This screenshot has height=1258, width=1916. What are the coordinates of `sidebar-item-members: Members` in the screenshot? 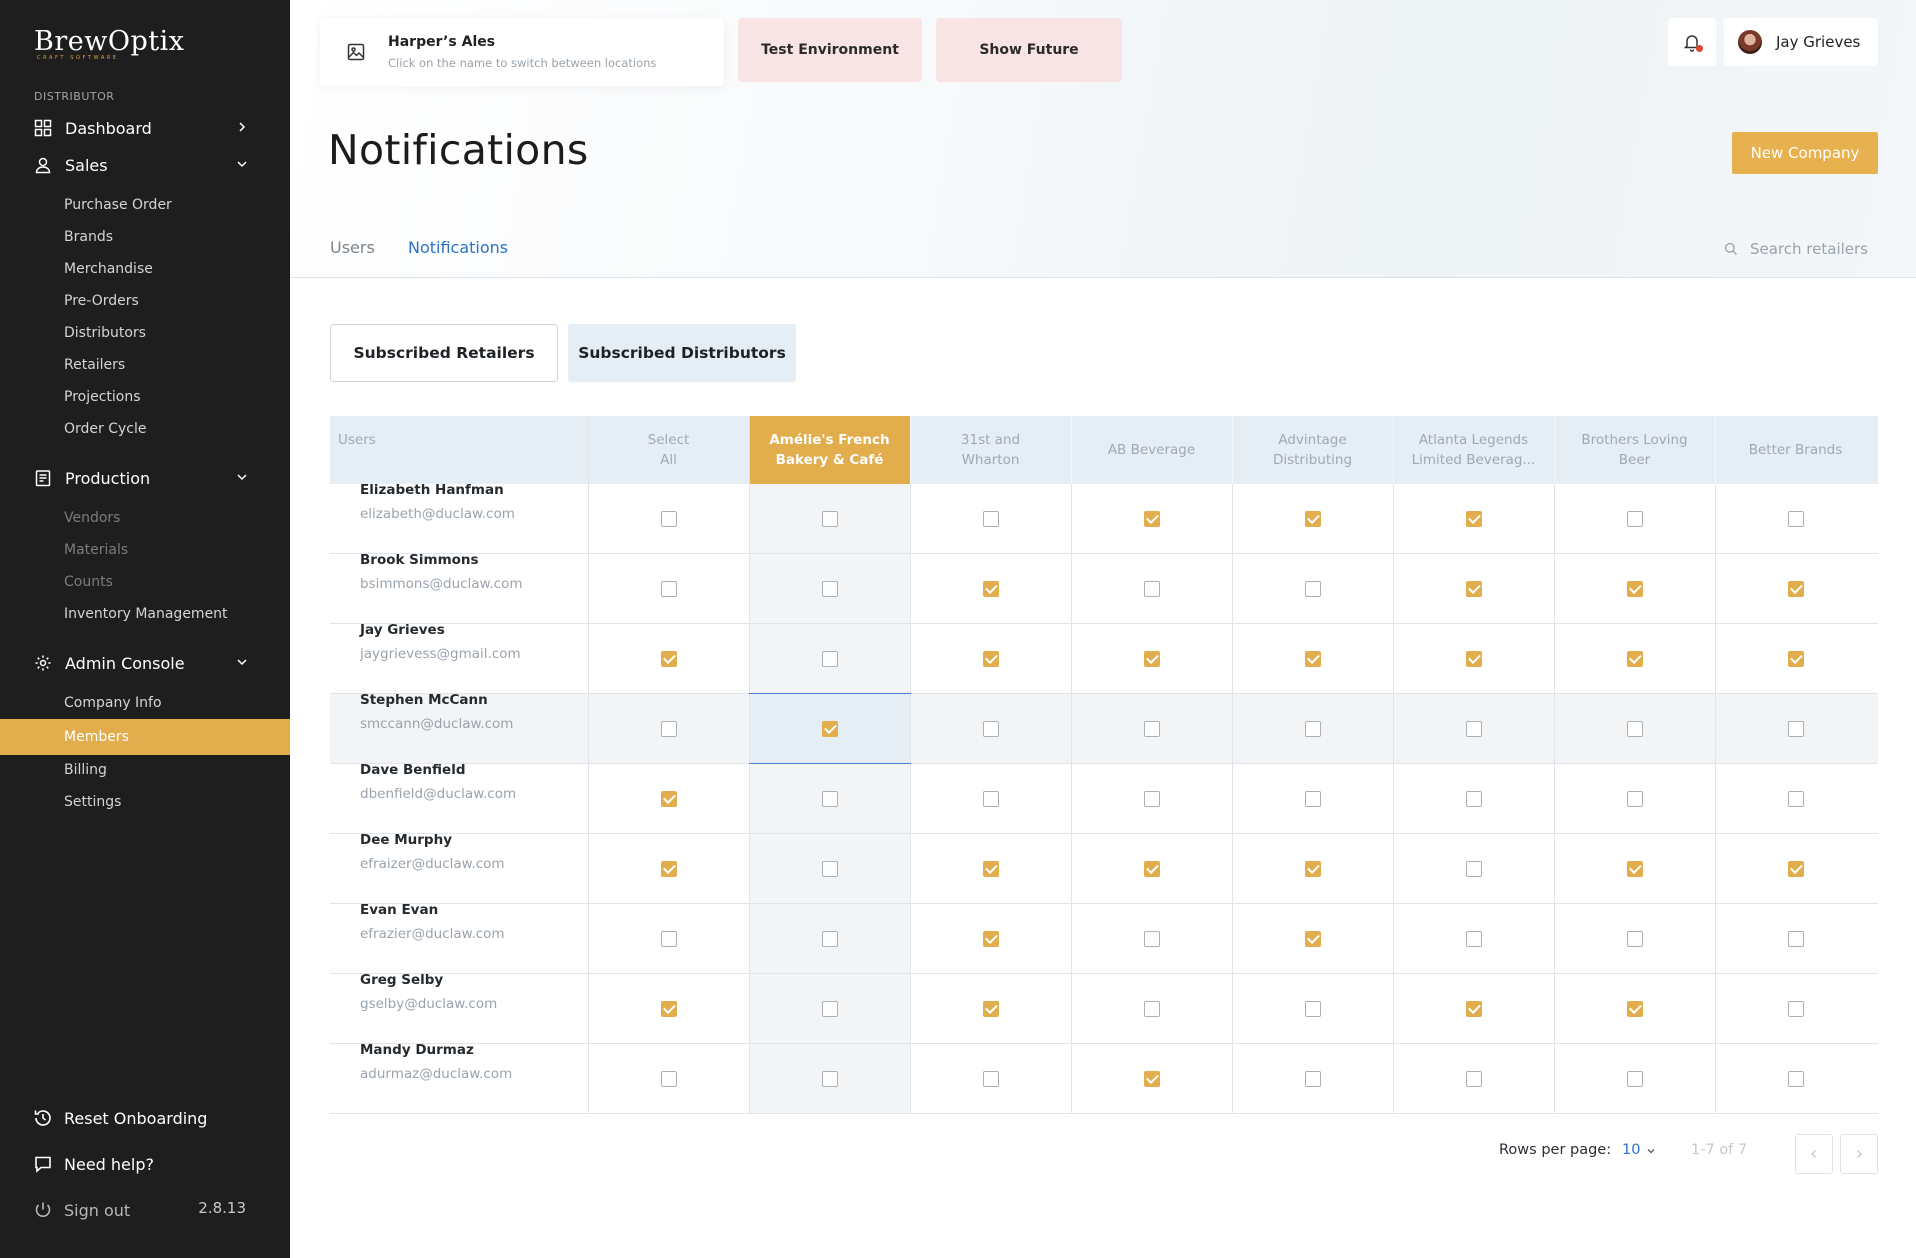 It's located at (145, 737).